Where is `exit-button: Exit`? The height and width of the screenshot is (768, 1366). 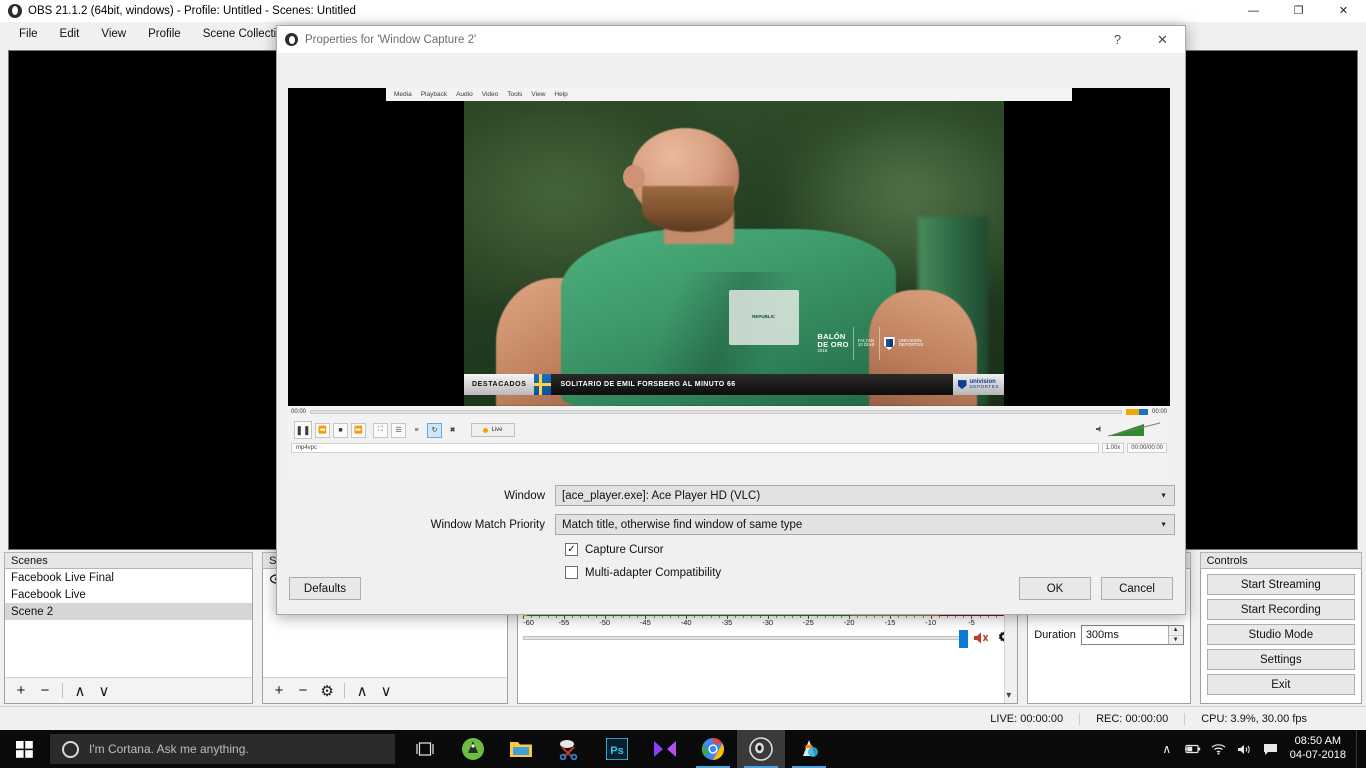 exit-button: Exit is located at coordinates (1280, 684).